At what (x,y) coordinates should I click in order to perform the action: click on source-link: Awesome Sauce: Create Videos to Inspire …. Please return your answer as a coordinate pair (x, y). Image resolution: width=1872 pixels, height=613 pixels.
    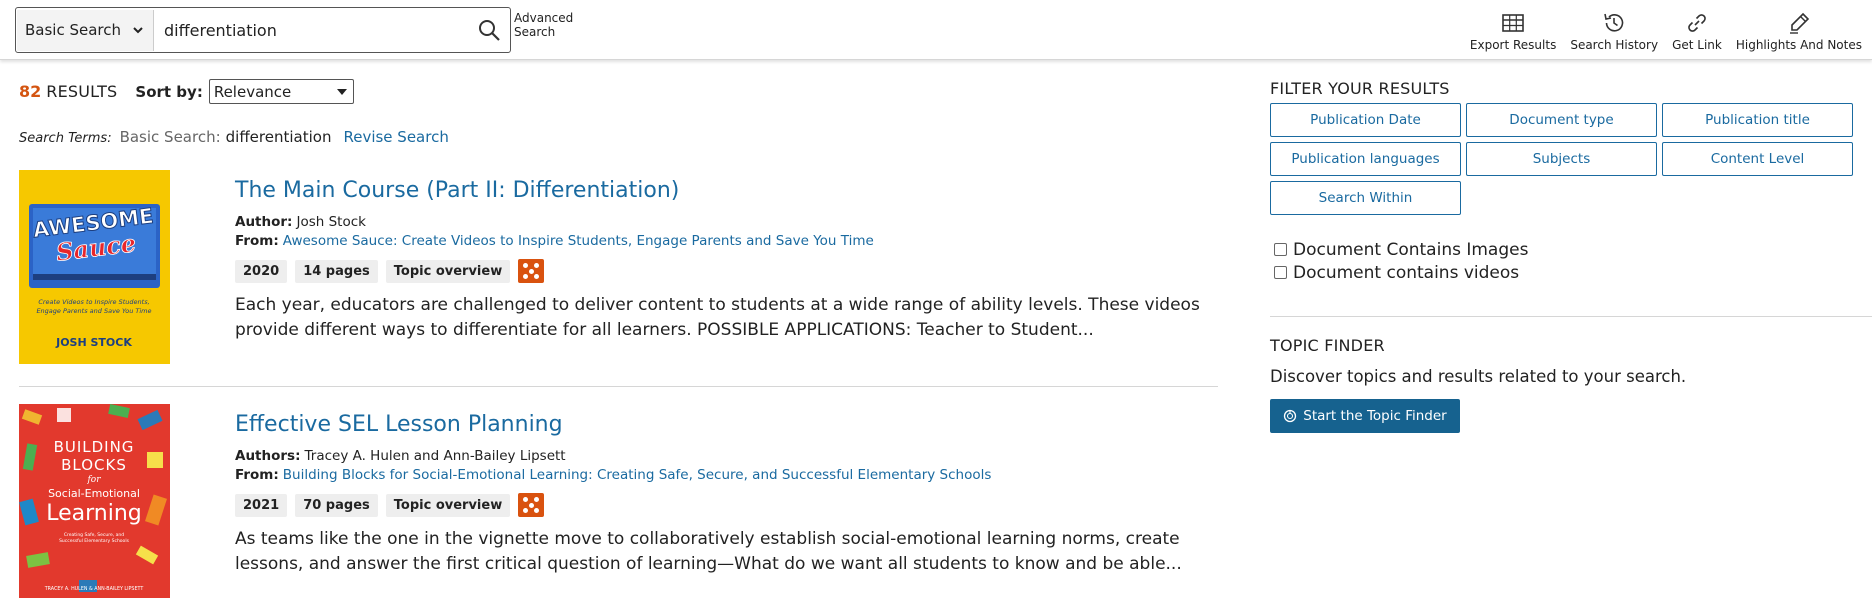
    Looking at the image, I should click on (578, 241).